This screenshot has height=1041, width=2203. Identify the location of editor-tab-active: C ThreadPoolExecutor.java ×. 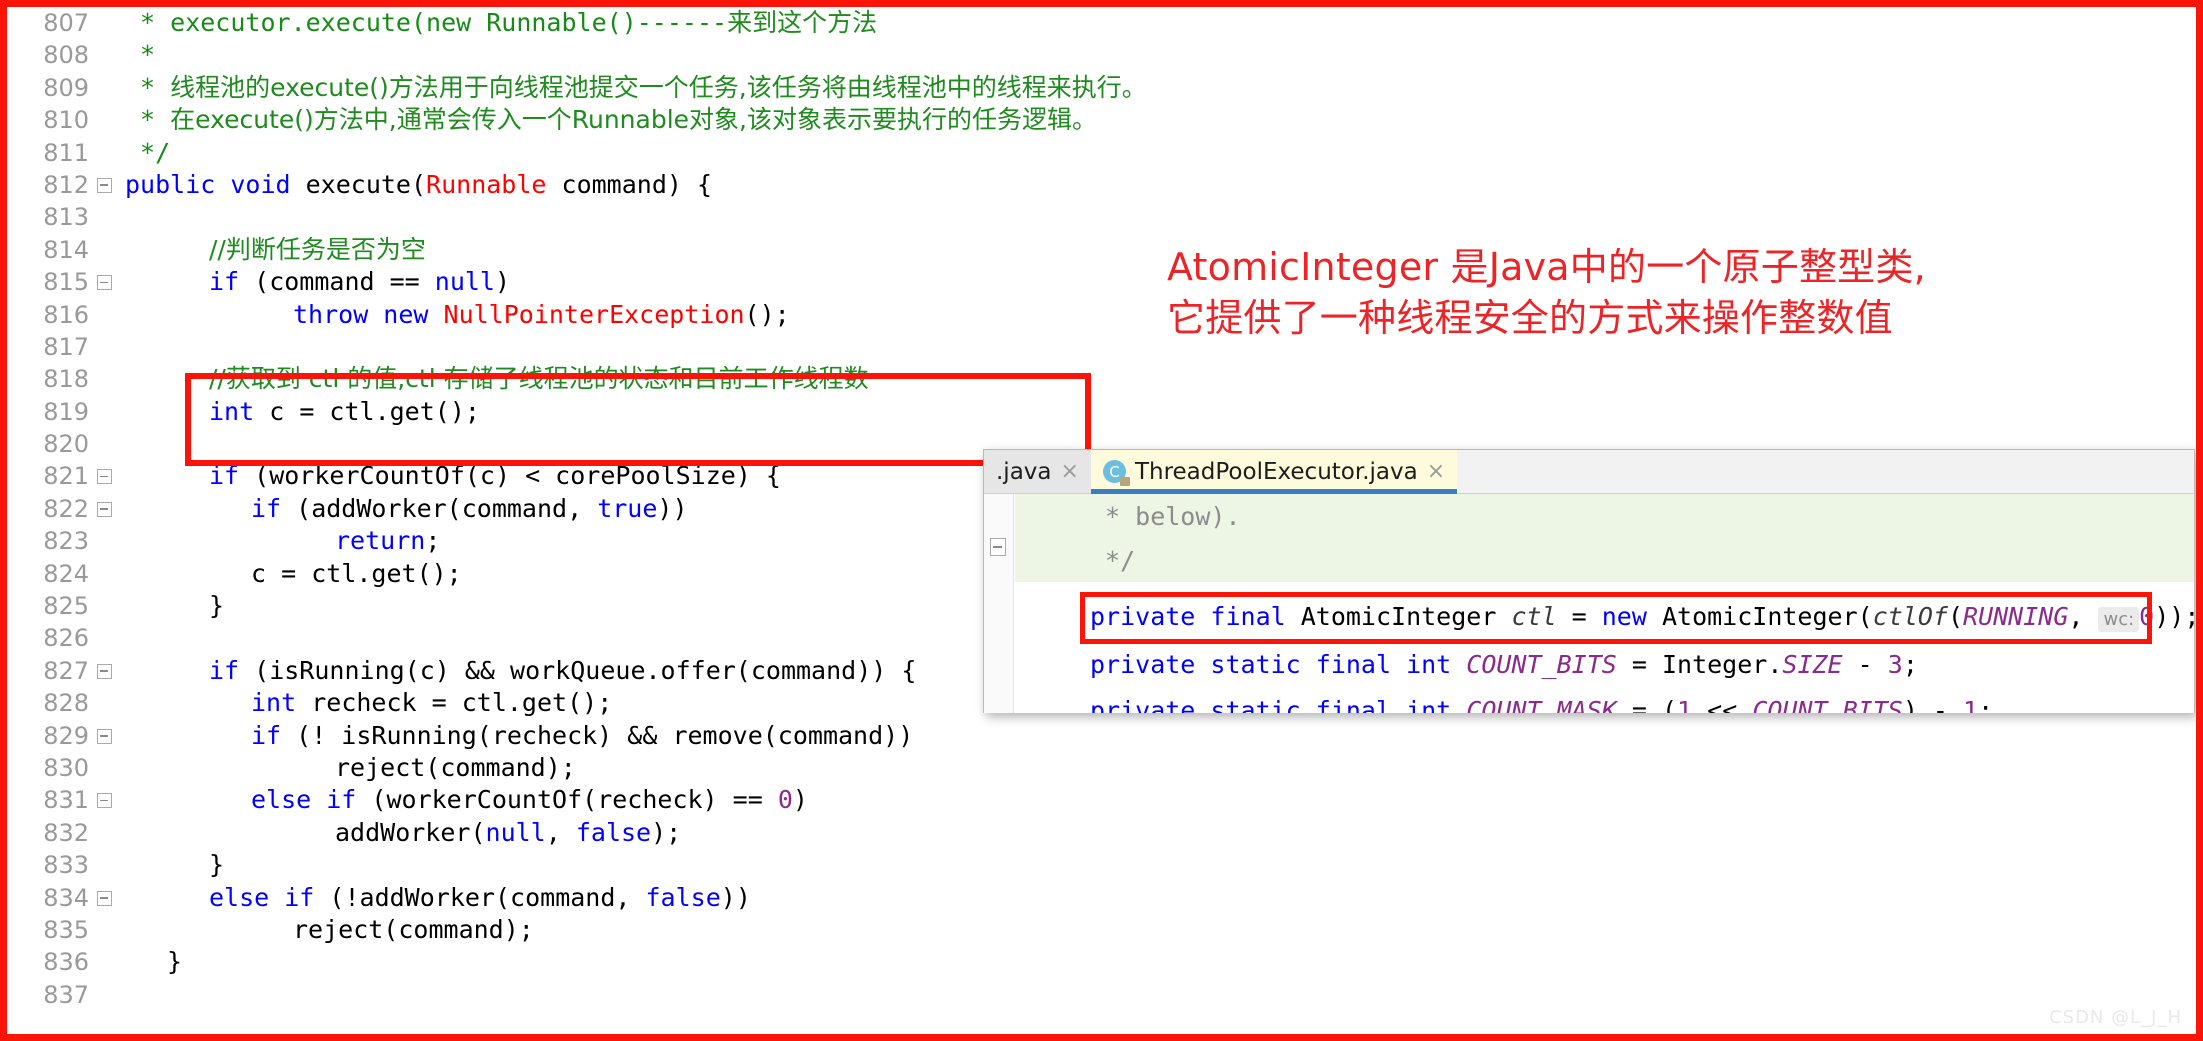
(1274, 472).